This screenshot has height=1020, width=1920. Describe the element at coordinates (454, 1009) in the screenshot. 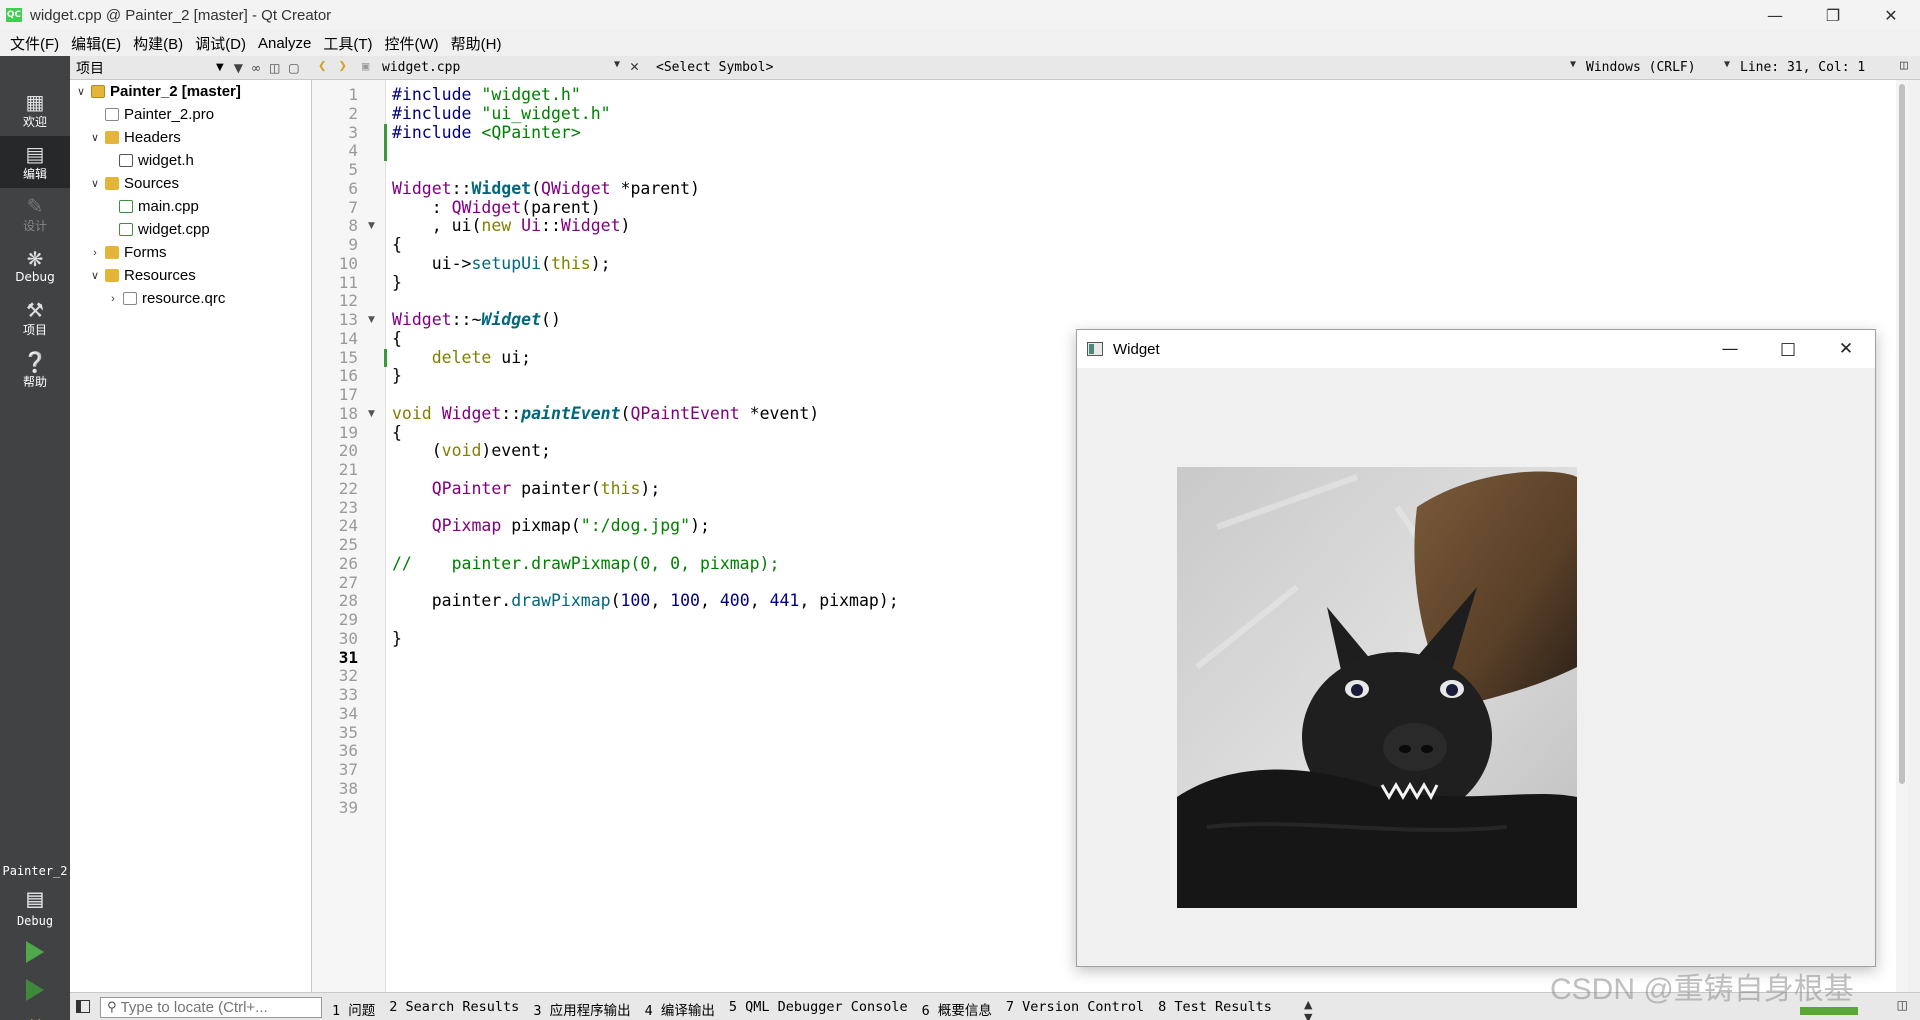

I see `pane-search-results: 2 Search Results` at that location.